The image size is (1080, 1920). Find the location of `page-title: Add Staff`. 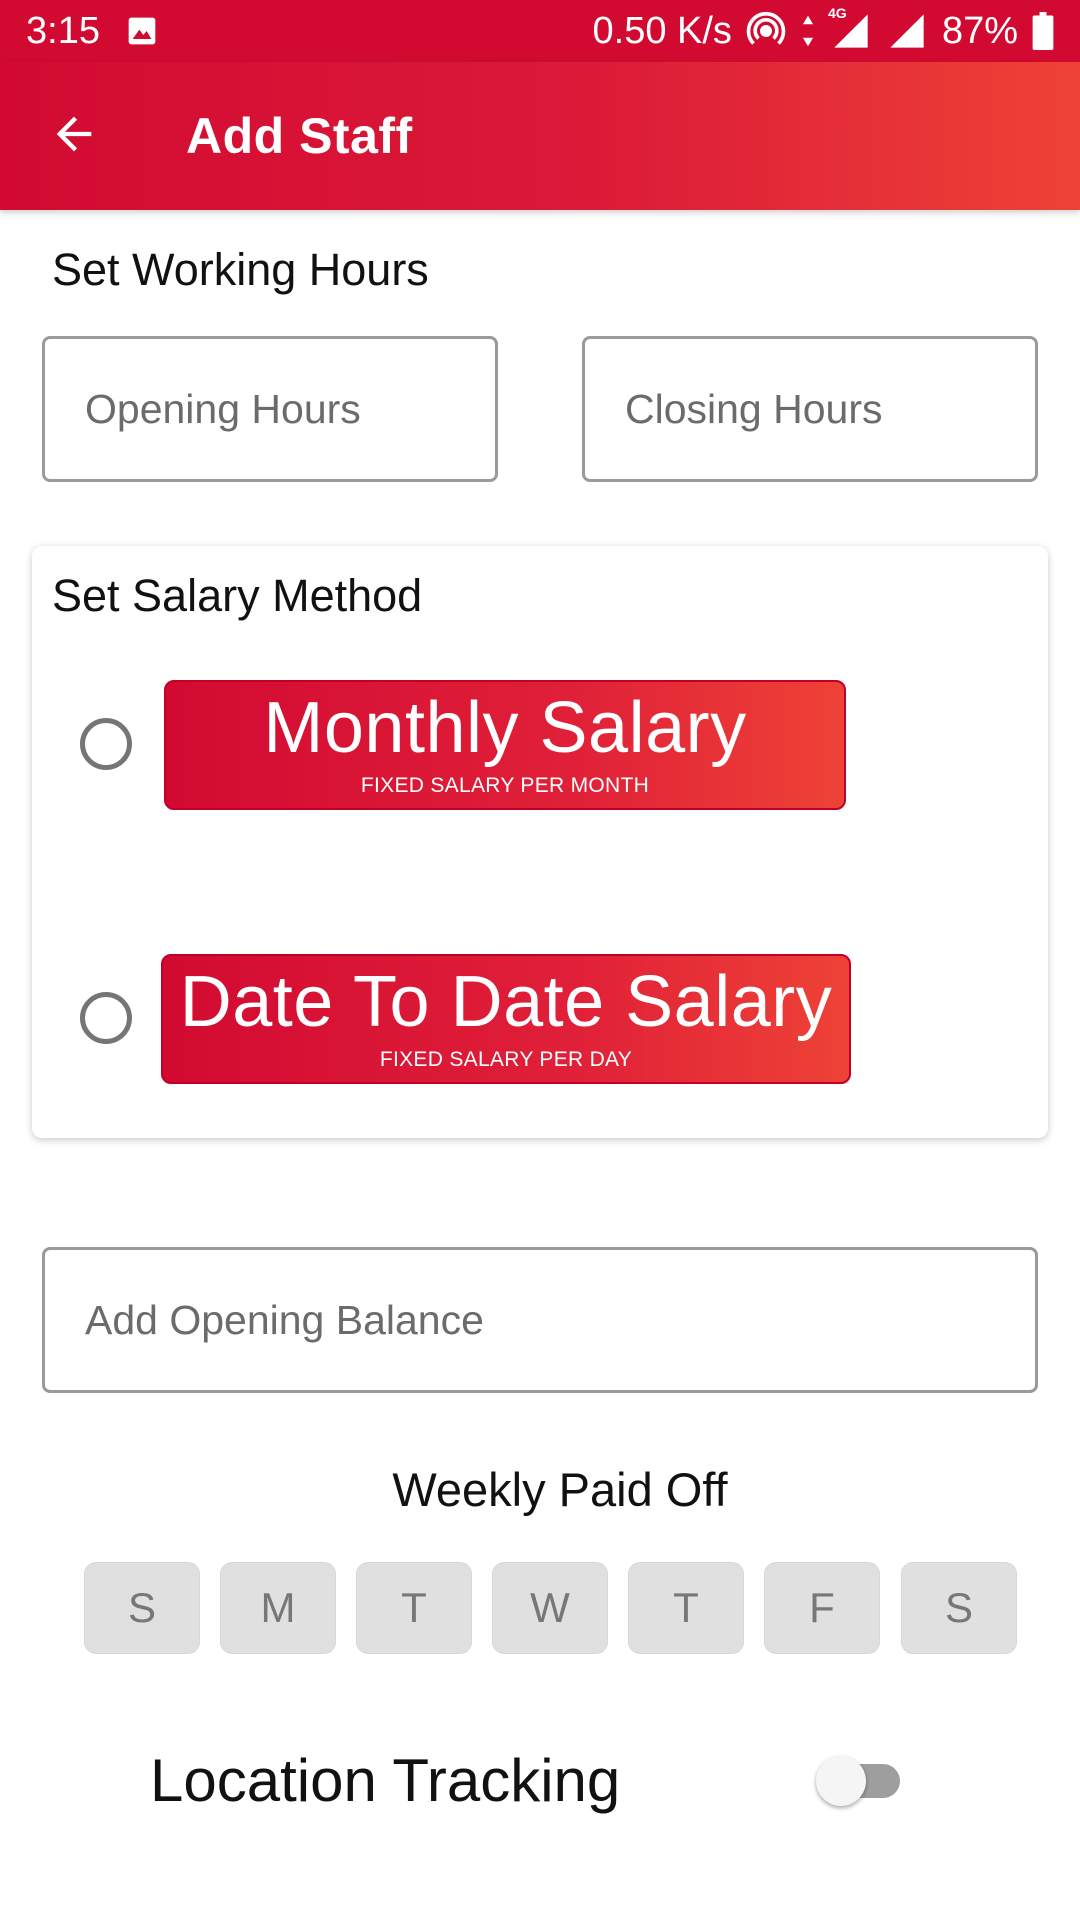

page-title: Add Staff is located at coordinates (299, 136).